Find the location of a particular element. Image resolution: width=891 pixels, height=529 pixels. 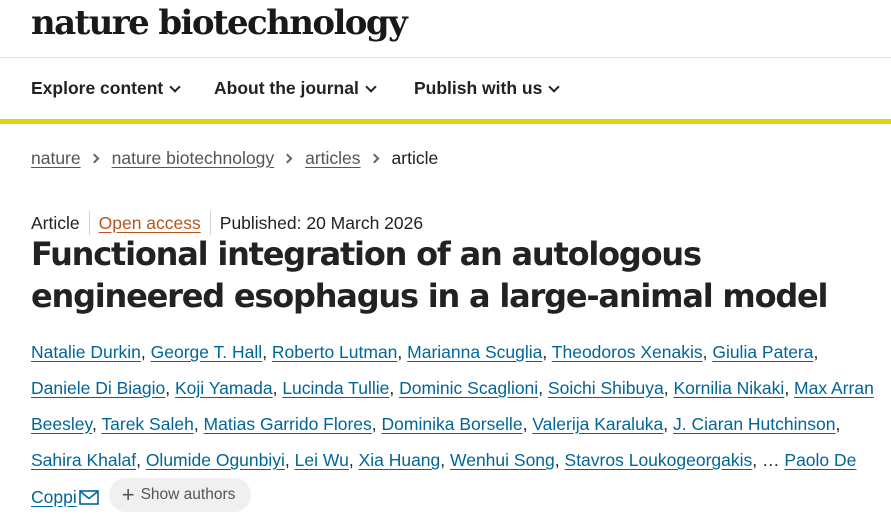

breadcrumb-nature-biotechnology: nature biotechnology is located at coordinates (193, 158).